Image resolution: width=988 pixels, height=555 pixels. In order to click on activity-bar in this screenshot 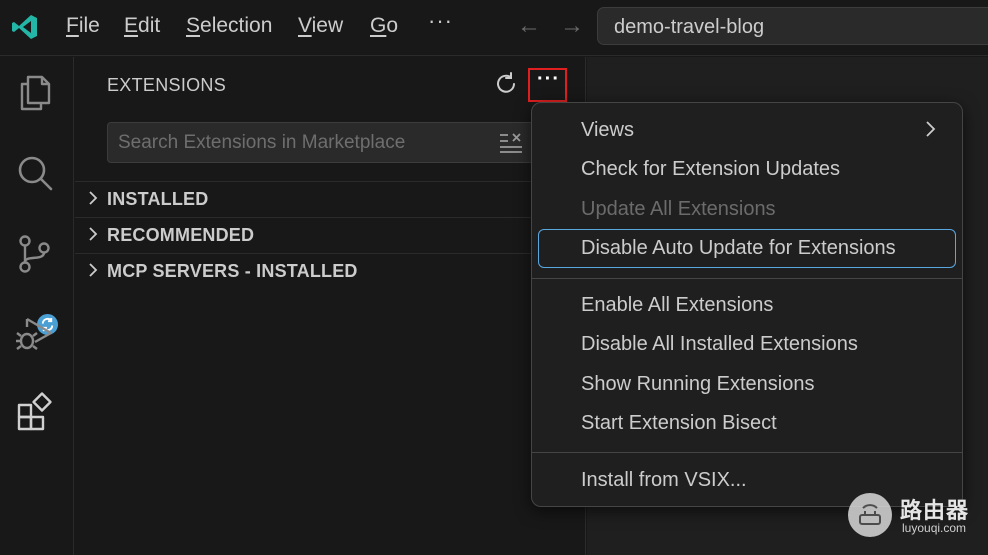, I will do `click(37, 306)`.